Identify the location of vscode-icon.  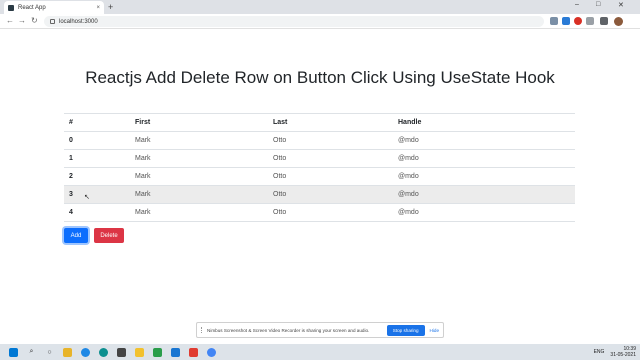
(175, 352).